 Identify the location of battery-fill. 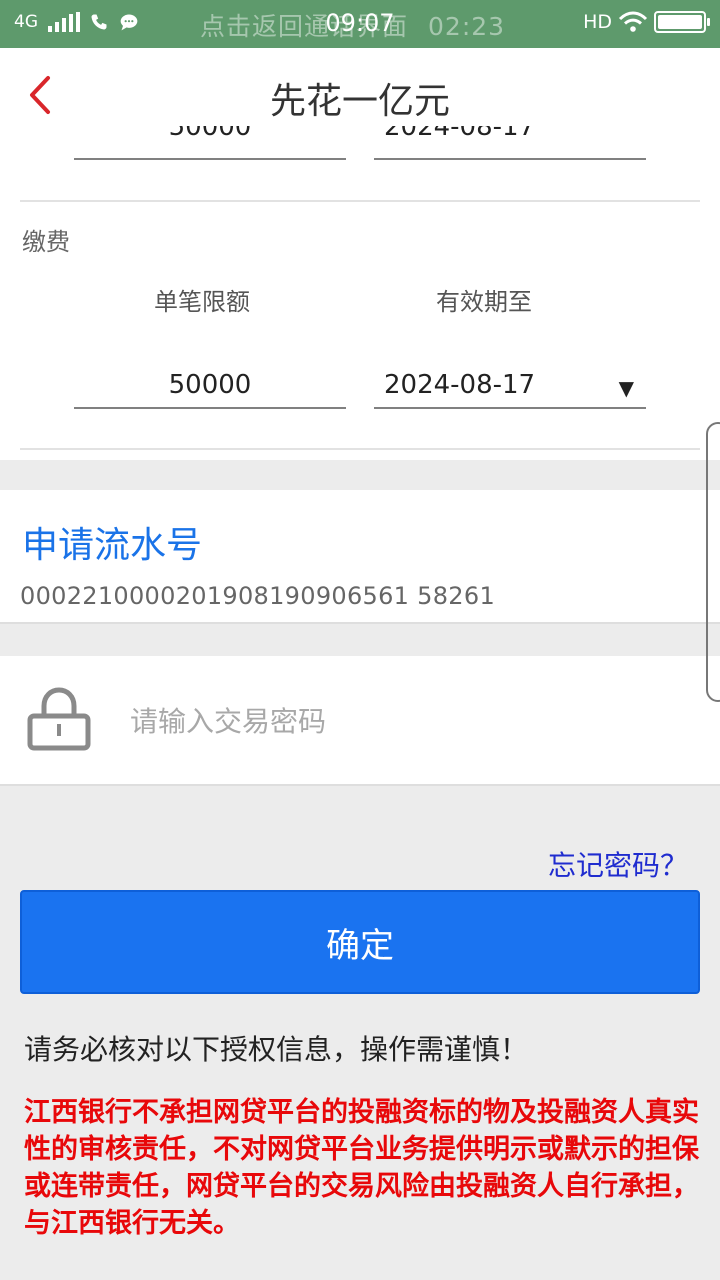
(680, 22).